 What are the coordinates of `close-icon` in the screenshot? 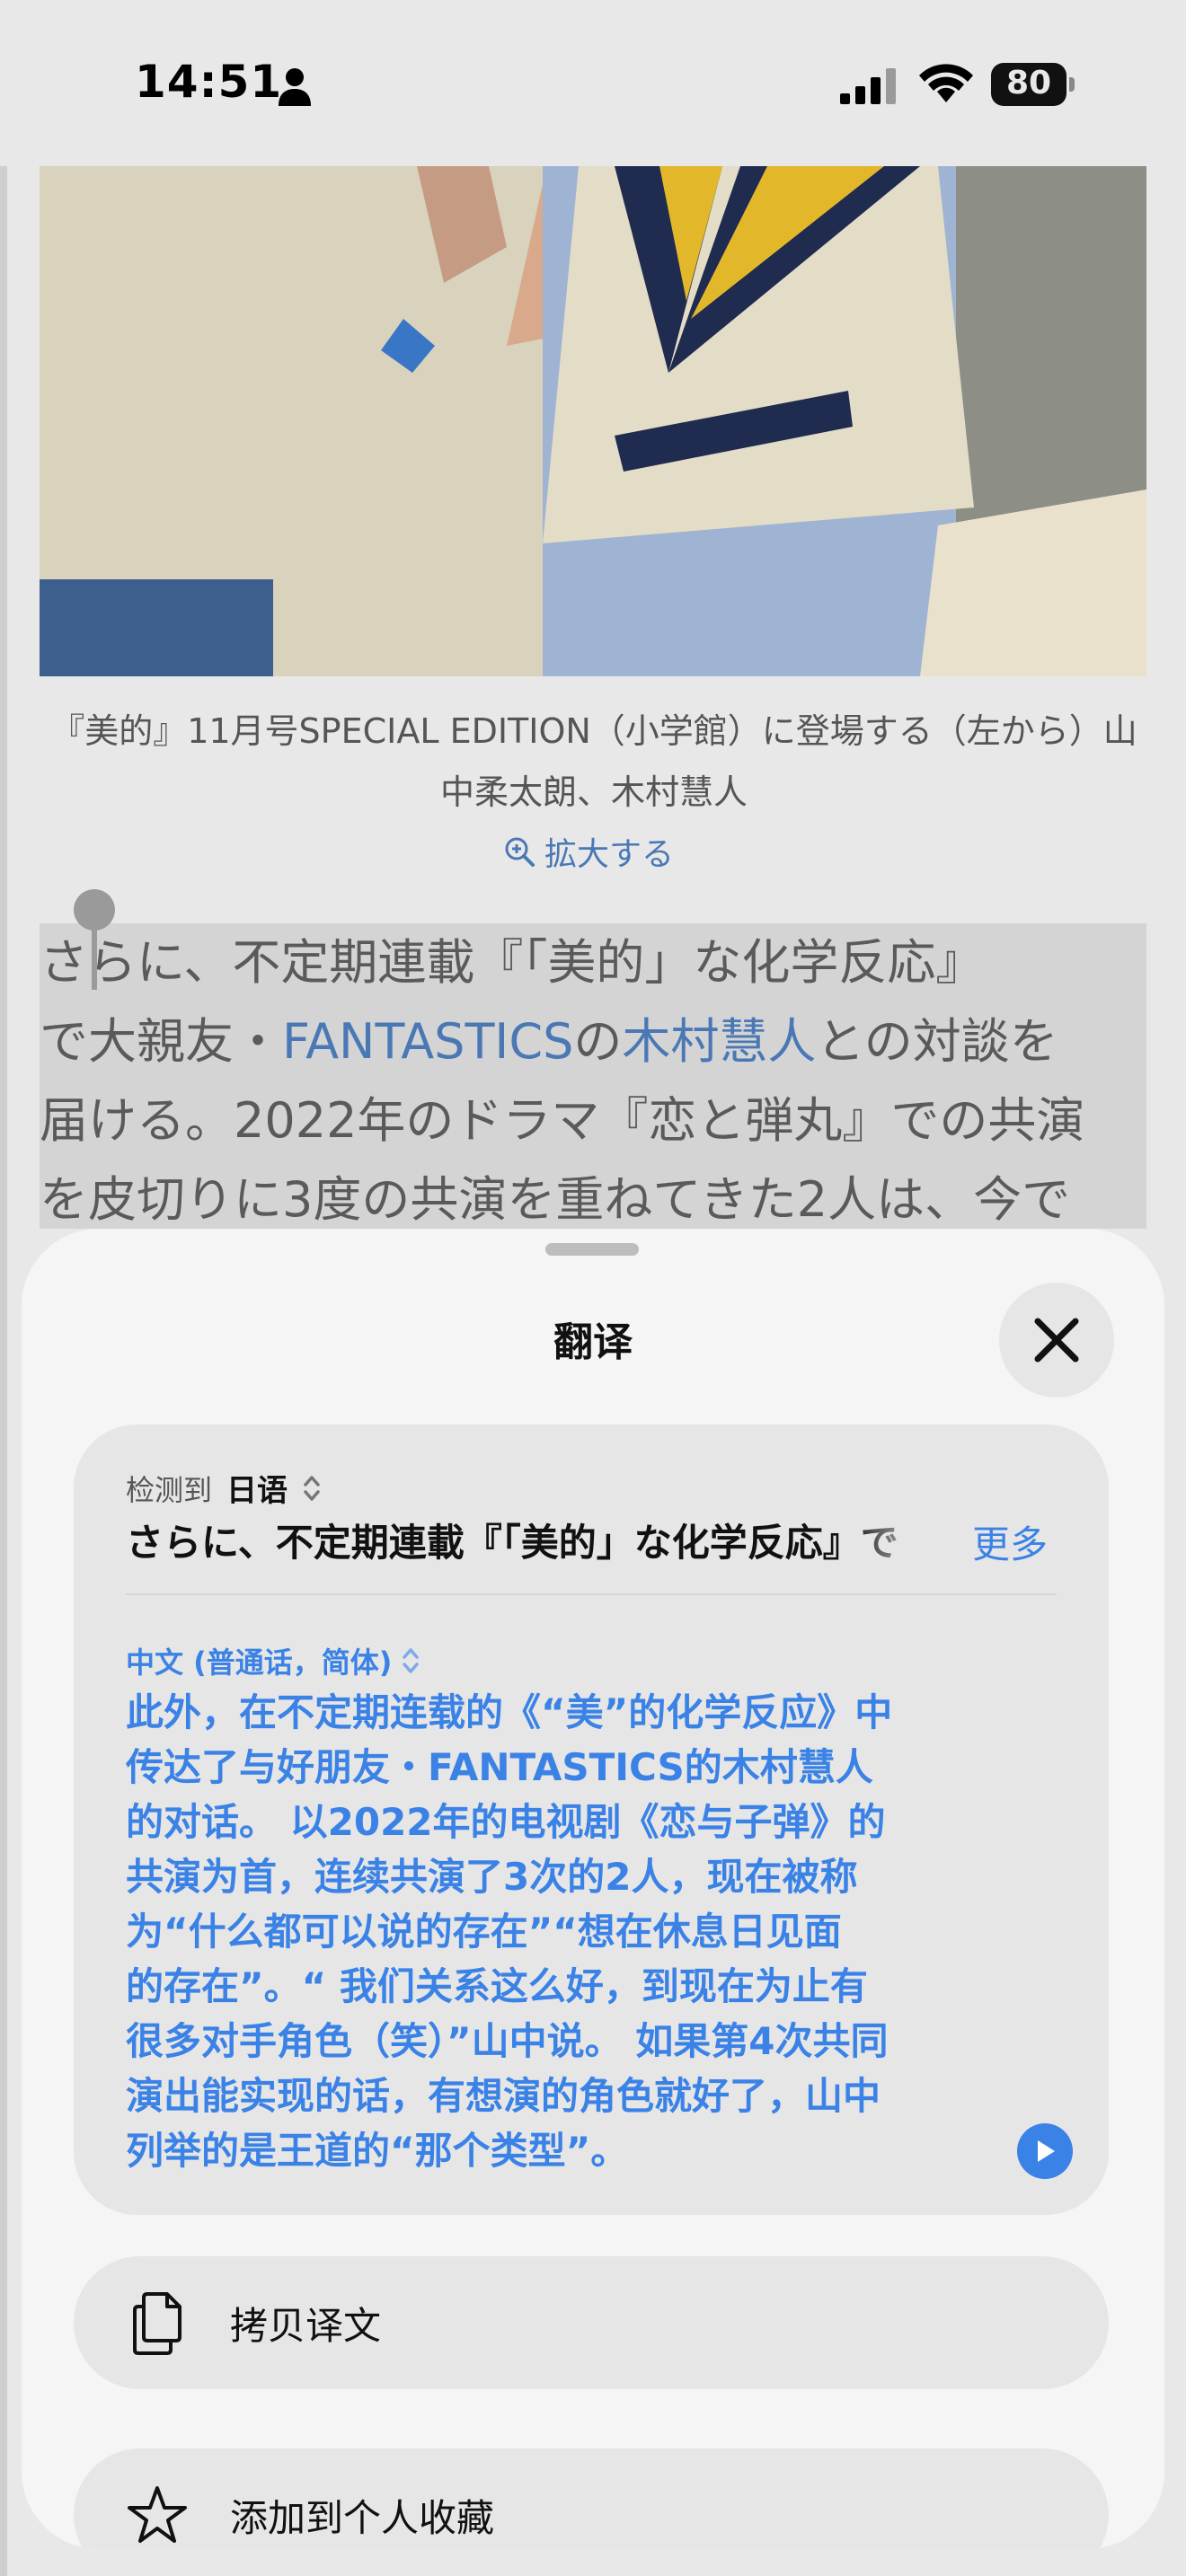 It's located at (1056, 1340).